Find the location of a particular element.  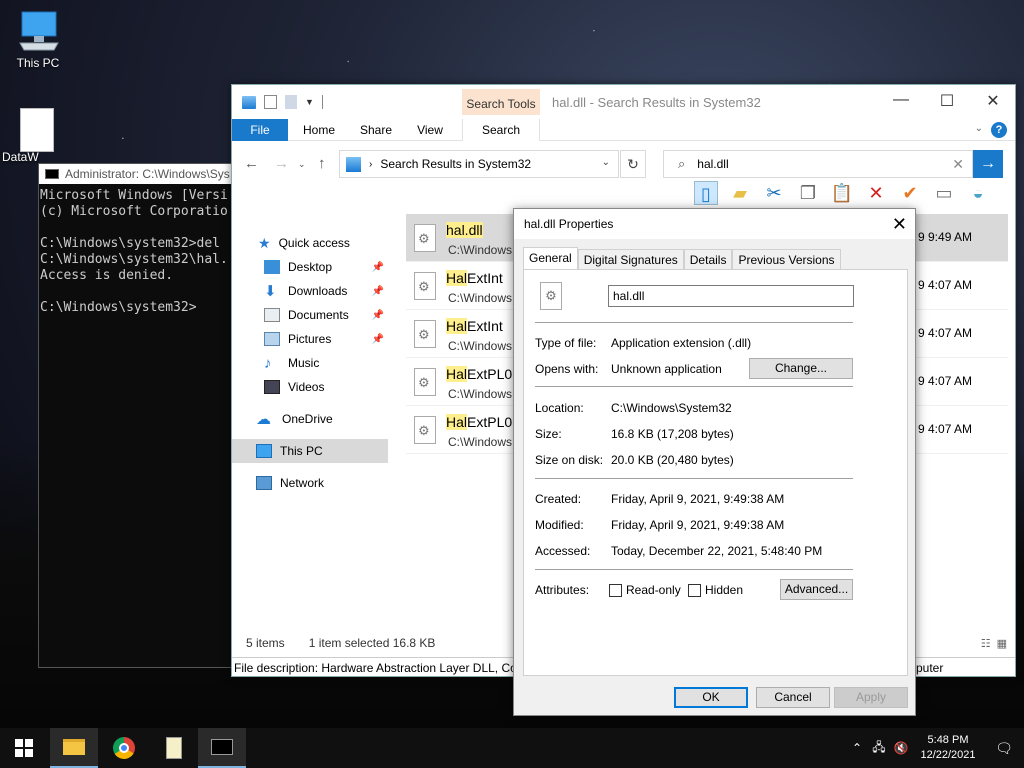

cloud-icon: ☁ is located at coordinates (263, 419).